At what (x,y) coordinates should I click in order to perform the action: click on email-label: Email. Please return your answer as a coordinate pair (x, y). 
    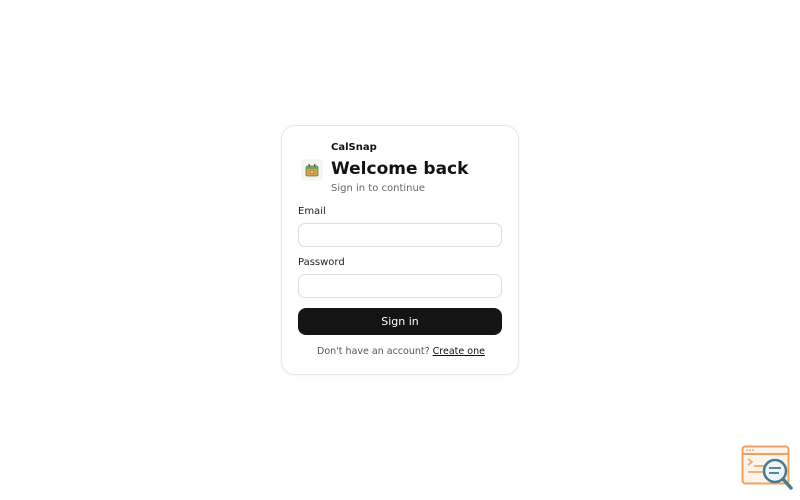
    Looking at the image, I should click on (312, 211).